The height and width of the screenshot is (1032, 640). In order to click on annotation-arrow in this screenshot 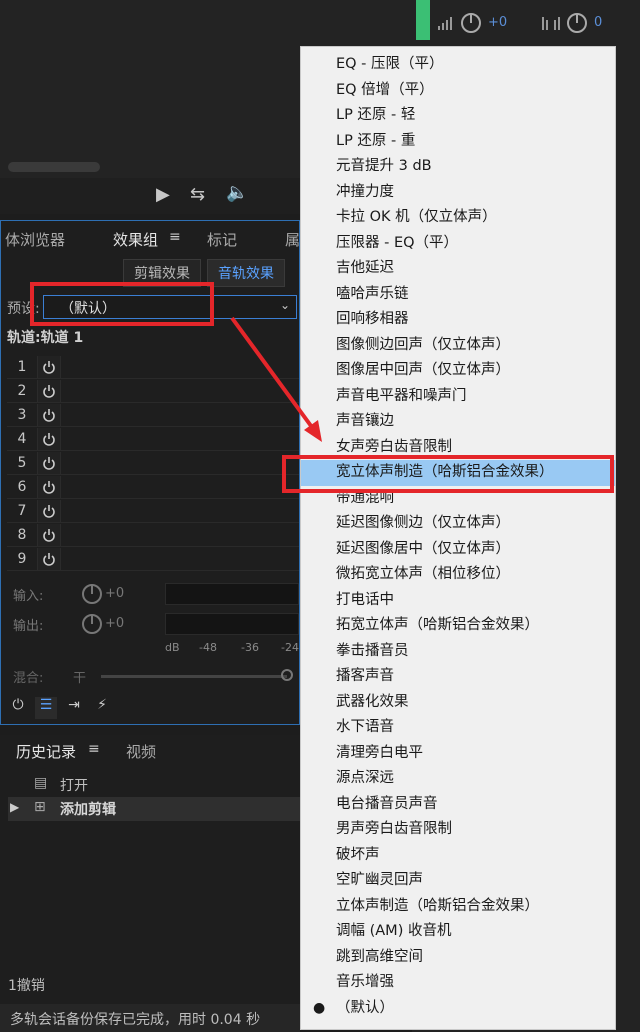, I will do `click(276, 379)`.